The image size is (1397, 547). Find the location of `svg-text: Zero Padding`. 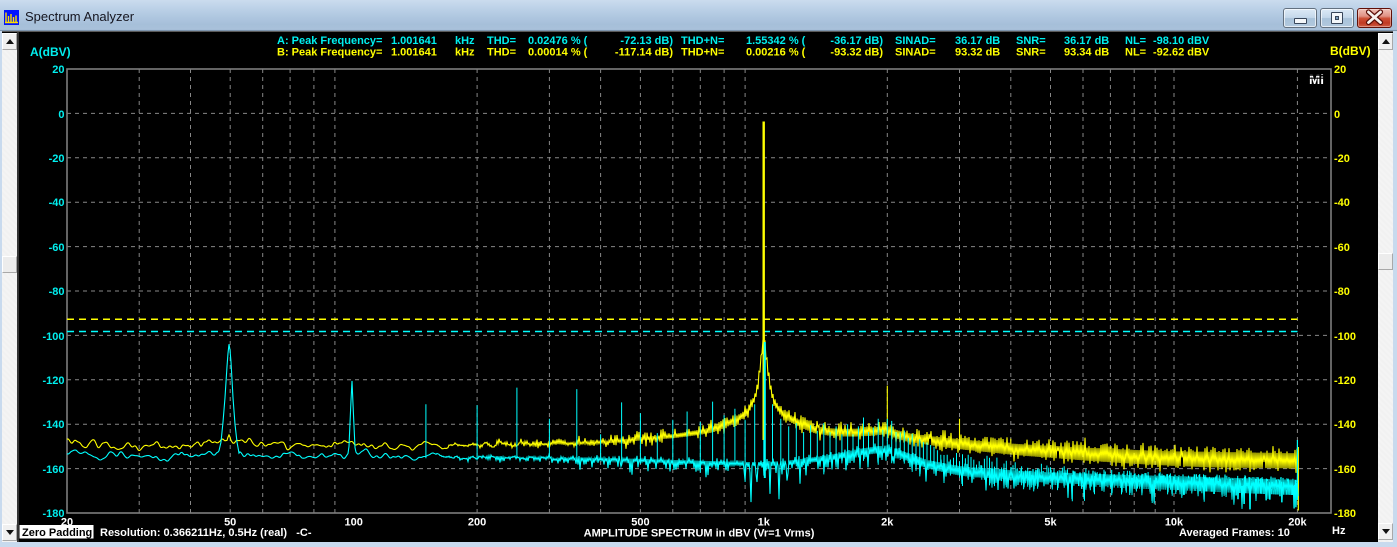

svg-text: Zero Padding is located at coordinates (57, 533).